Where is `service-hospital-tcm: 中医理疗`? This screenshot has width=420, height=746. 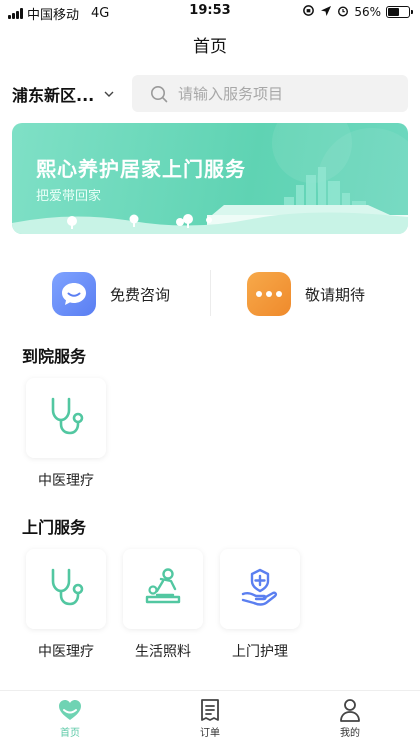 service-hospital-tcm: 中医理疗 is located at coordinates (66, 434).